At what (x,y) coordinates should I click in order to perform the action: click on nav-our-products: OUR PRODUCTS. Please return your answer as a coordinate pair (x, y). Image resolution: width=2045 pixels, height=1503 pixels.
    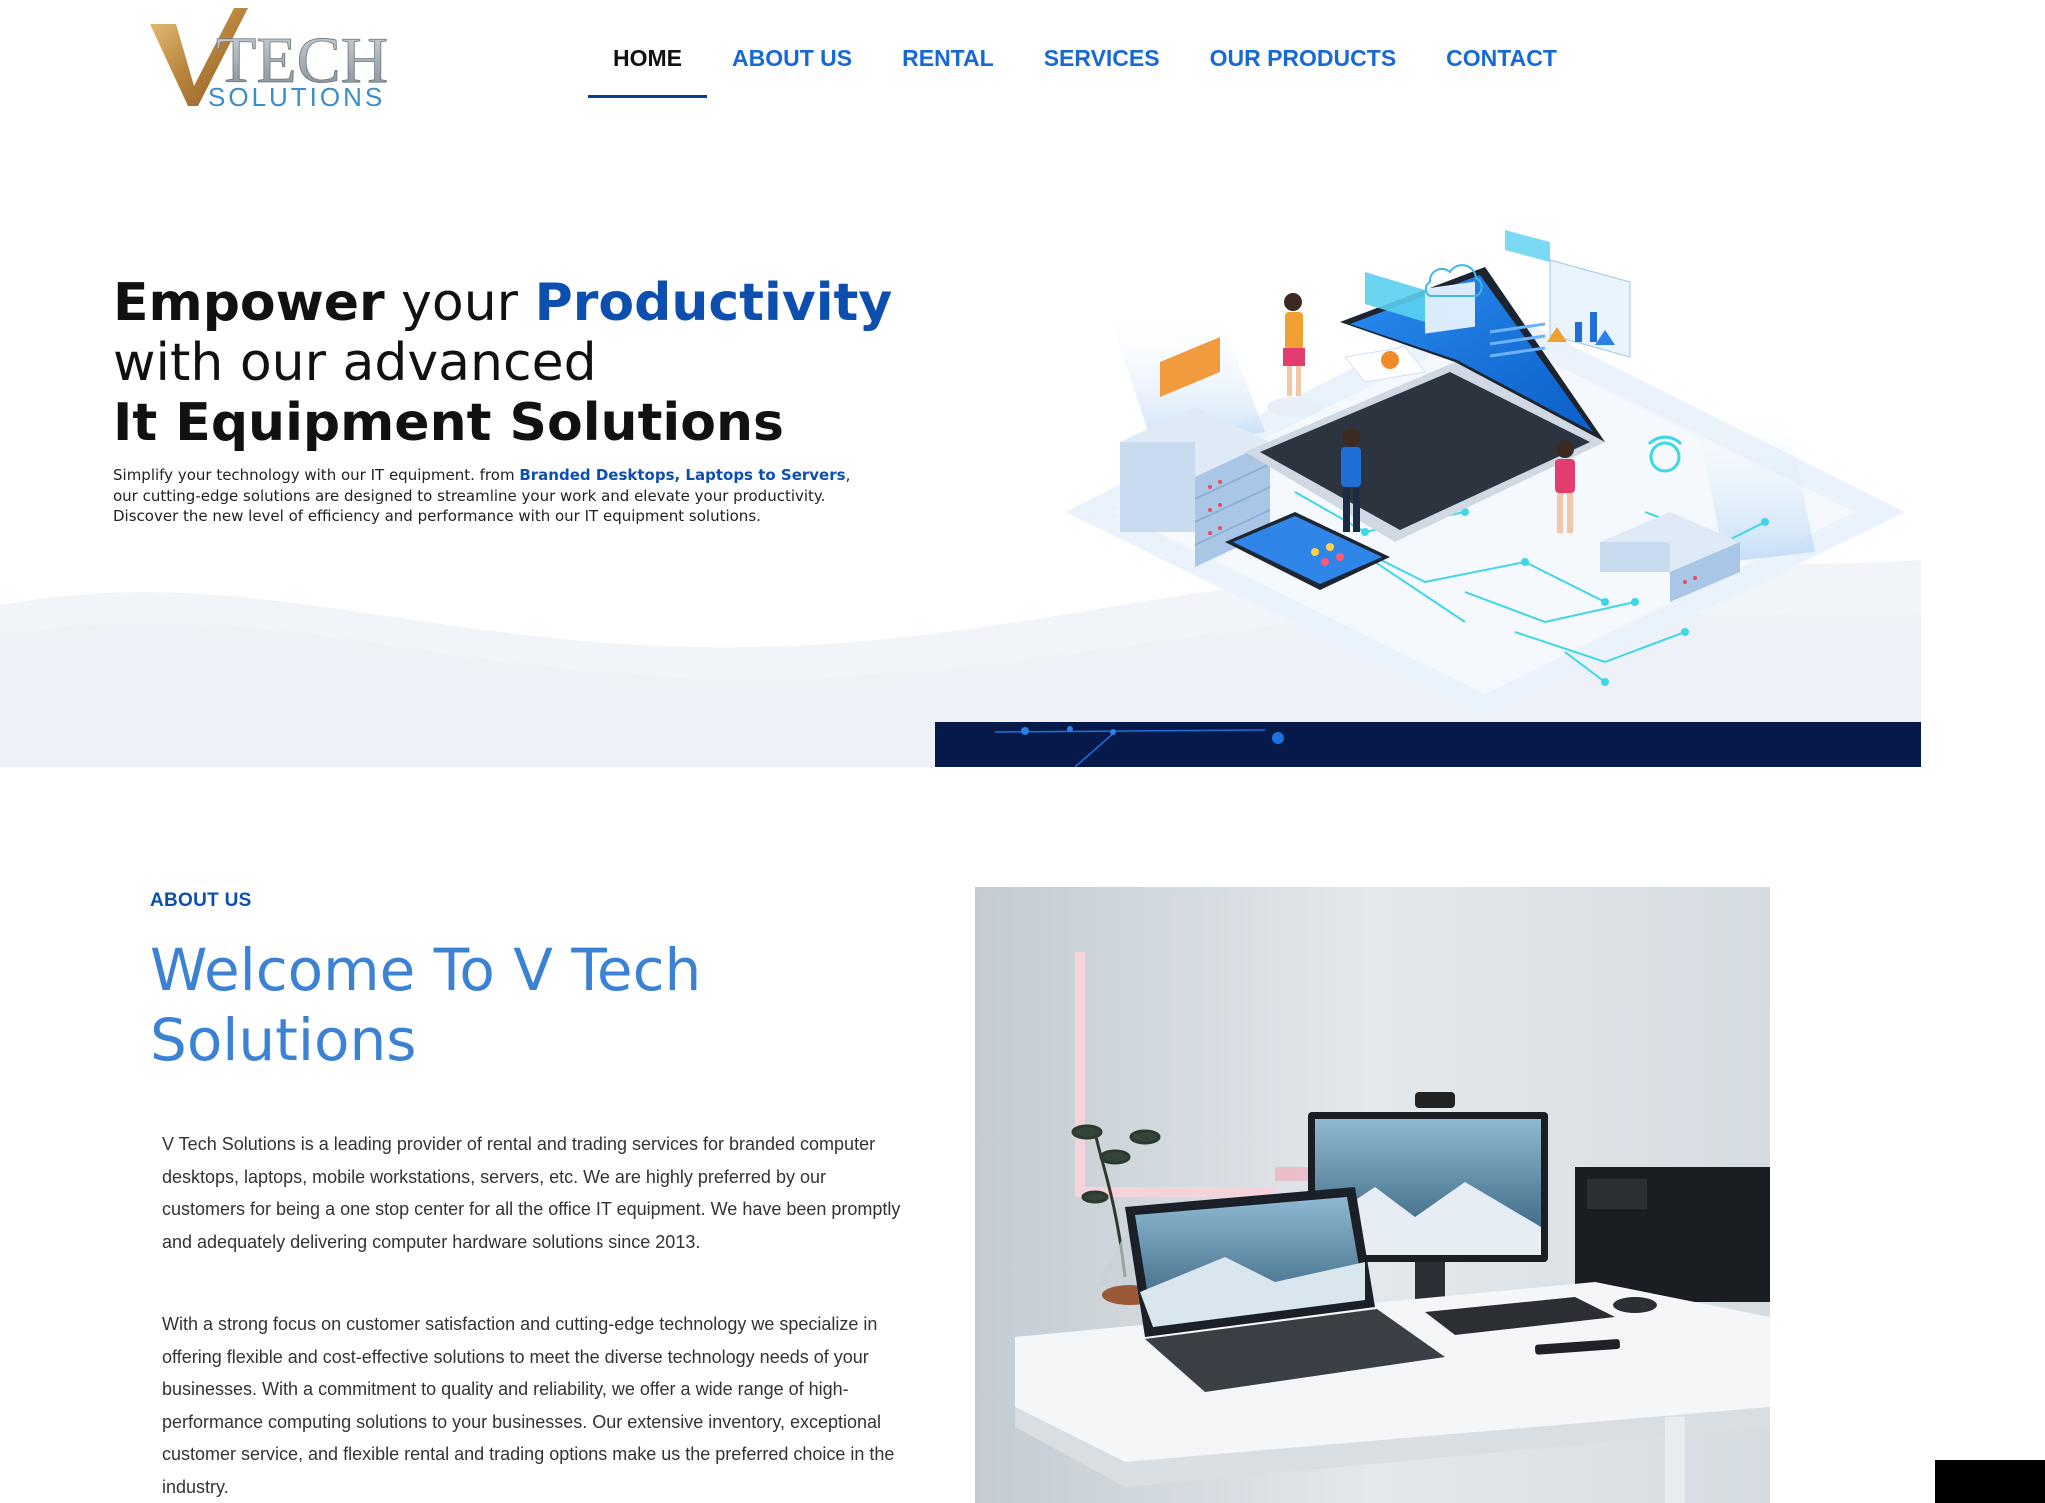
    Looking at the image, I should click on (1303, 70).